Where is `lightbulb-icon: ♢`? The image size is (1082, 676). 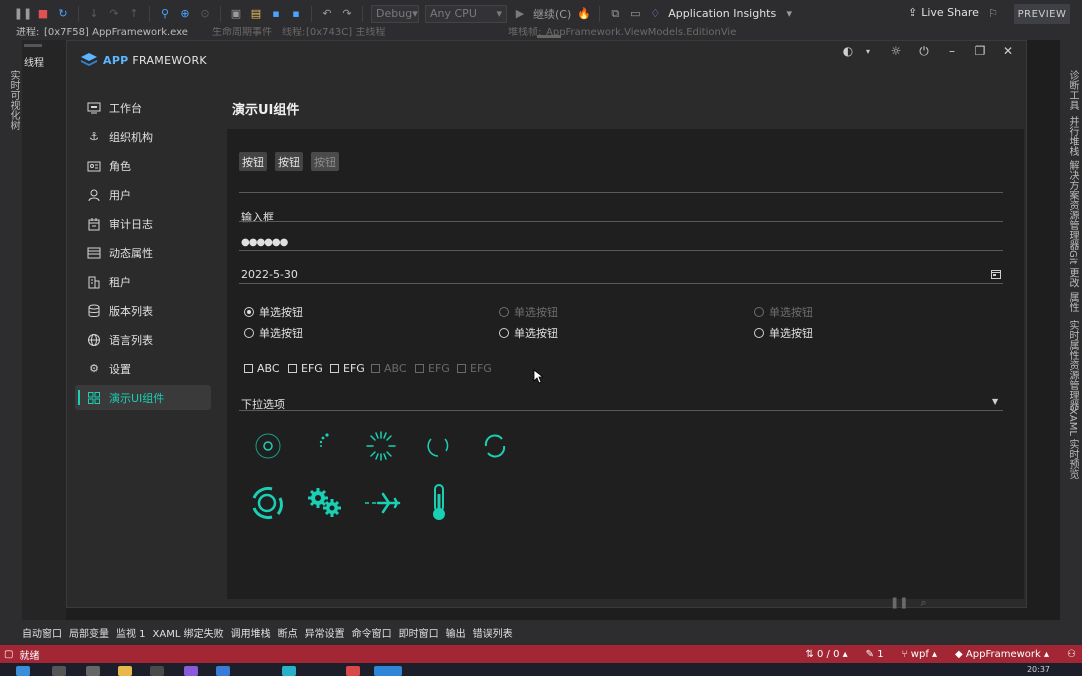
lightbulb-icon: ♢ is located at coordinates (655, 14).